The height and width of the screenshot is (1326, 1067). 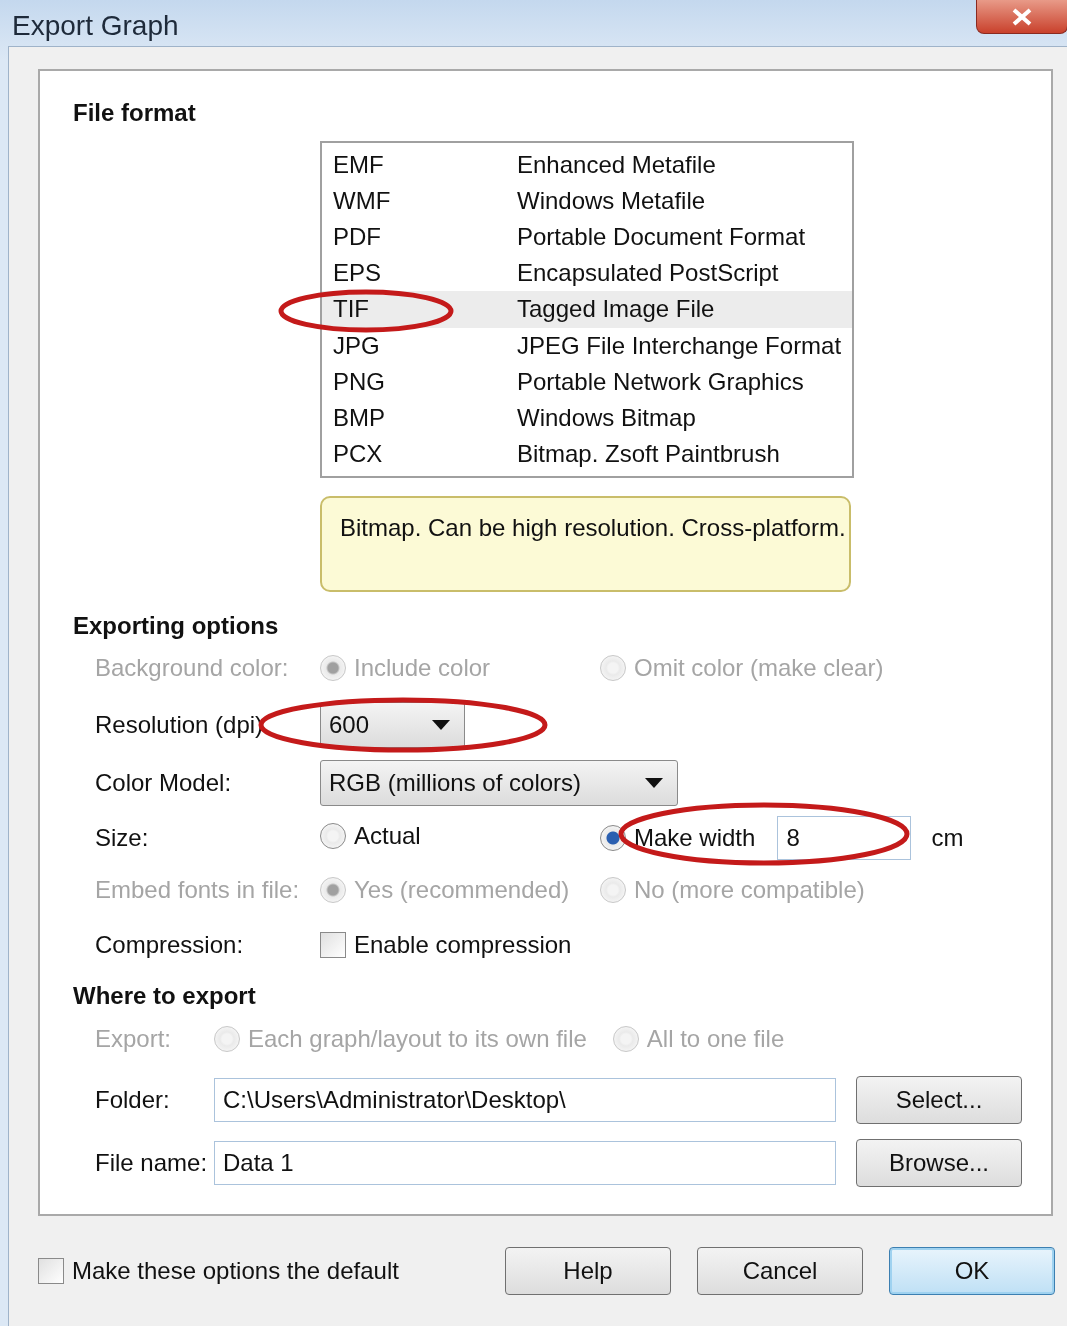 What do you see at coordinates (333, 835) in the screenshot?
I see `radio-button` at bounding box center [333, 835].